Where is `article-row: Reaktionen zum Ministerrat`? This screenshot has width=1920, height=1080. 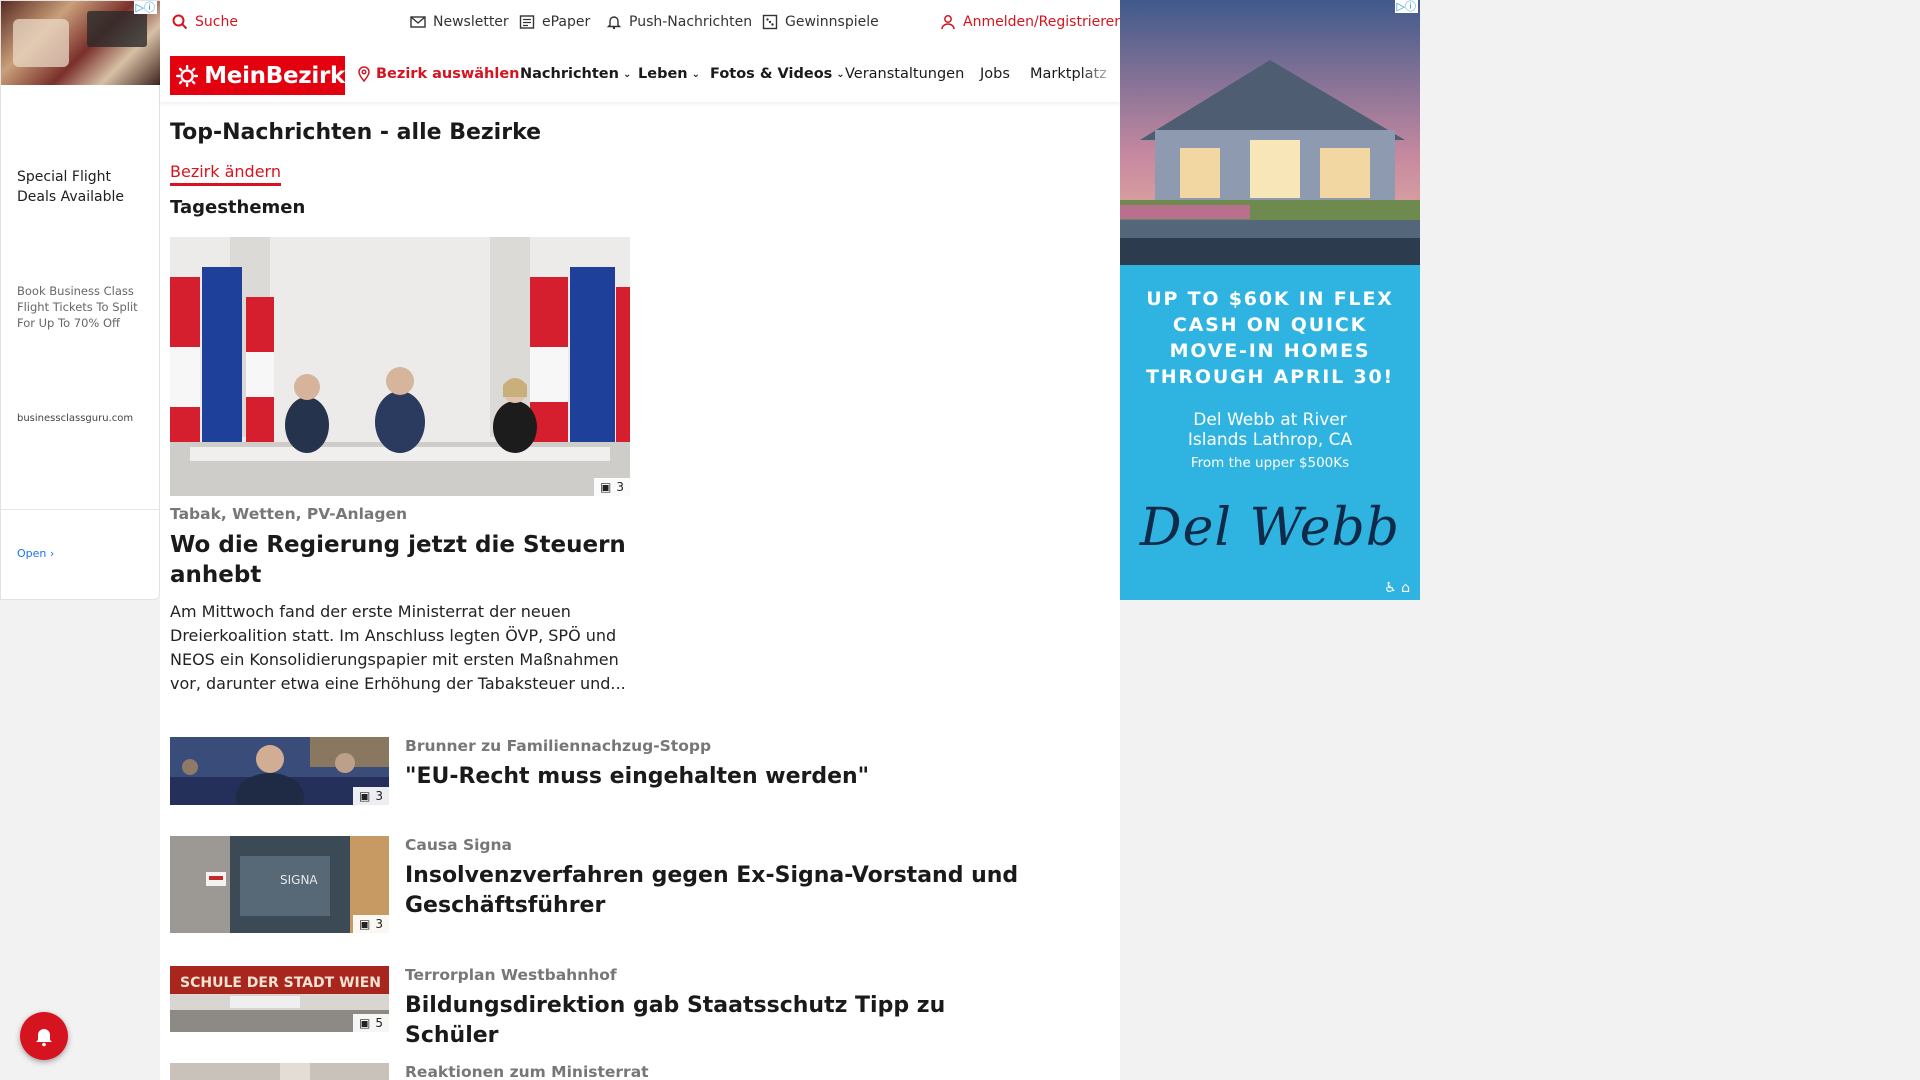
article-row: Reaktionen zum Ministerrat is located at coordinates (620, 1071).